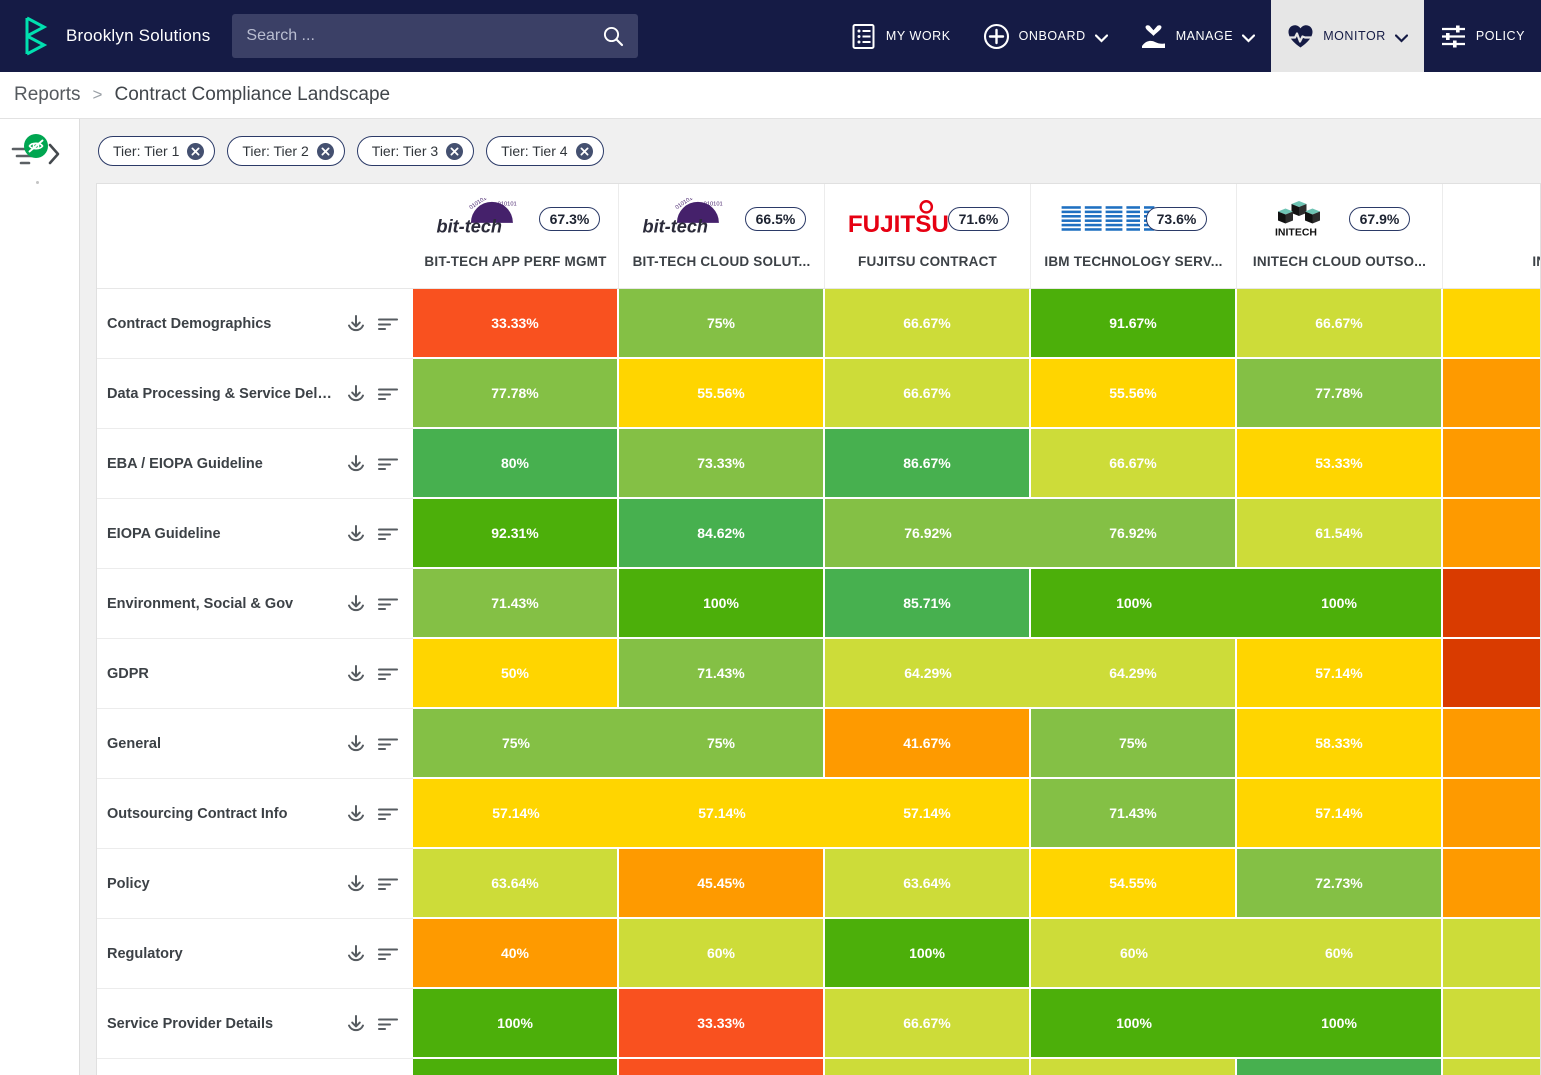  Describe the element at coordinates (157, 151) in the screenshot. I see `filter-chip-tier-1: Tier: Tier 1` at that location.